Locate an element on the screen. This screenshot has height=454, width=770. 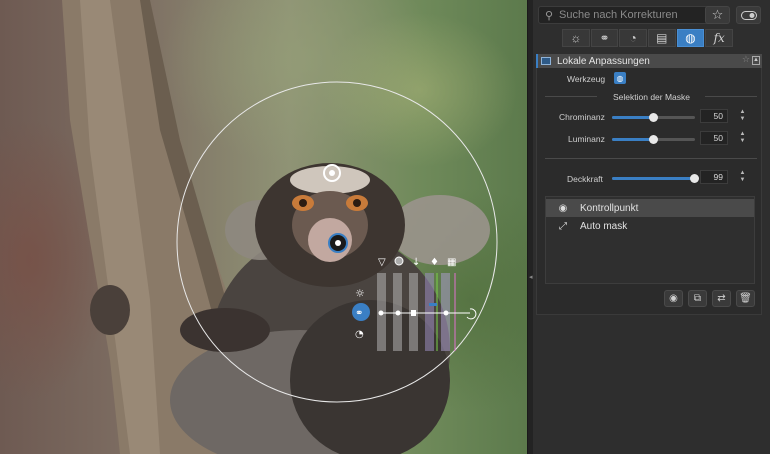
tab-effects: fx is located at coordinates (719, 38).